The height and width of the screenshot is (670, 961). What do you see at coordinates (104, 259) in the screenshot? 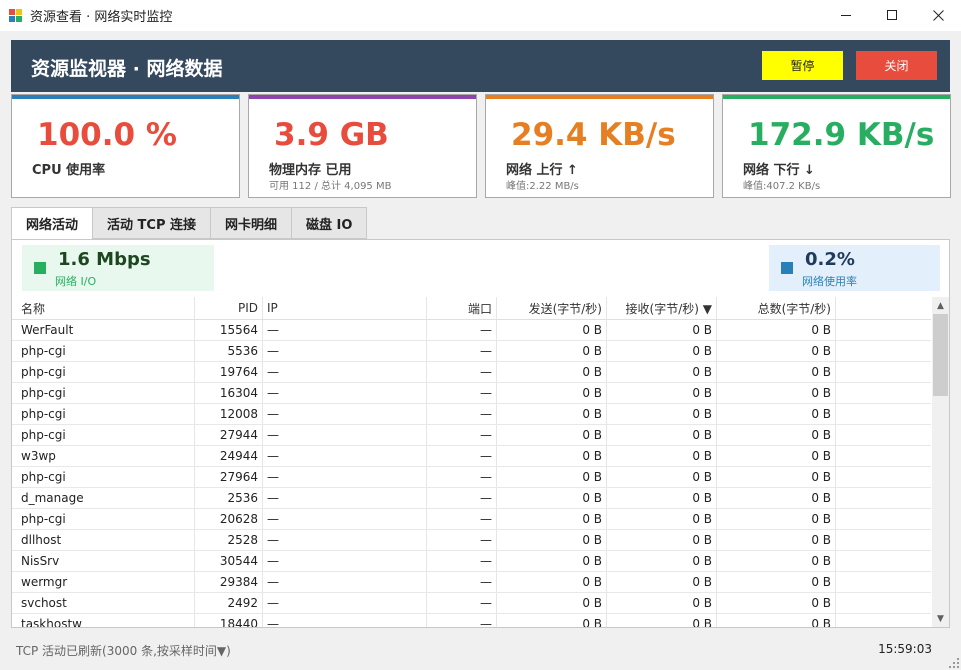
I see `network-io-value: 1.6 Mbps` at bounding box center [104, 259].